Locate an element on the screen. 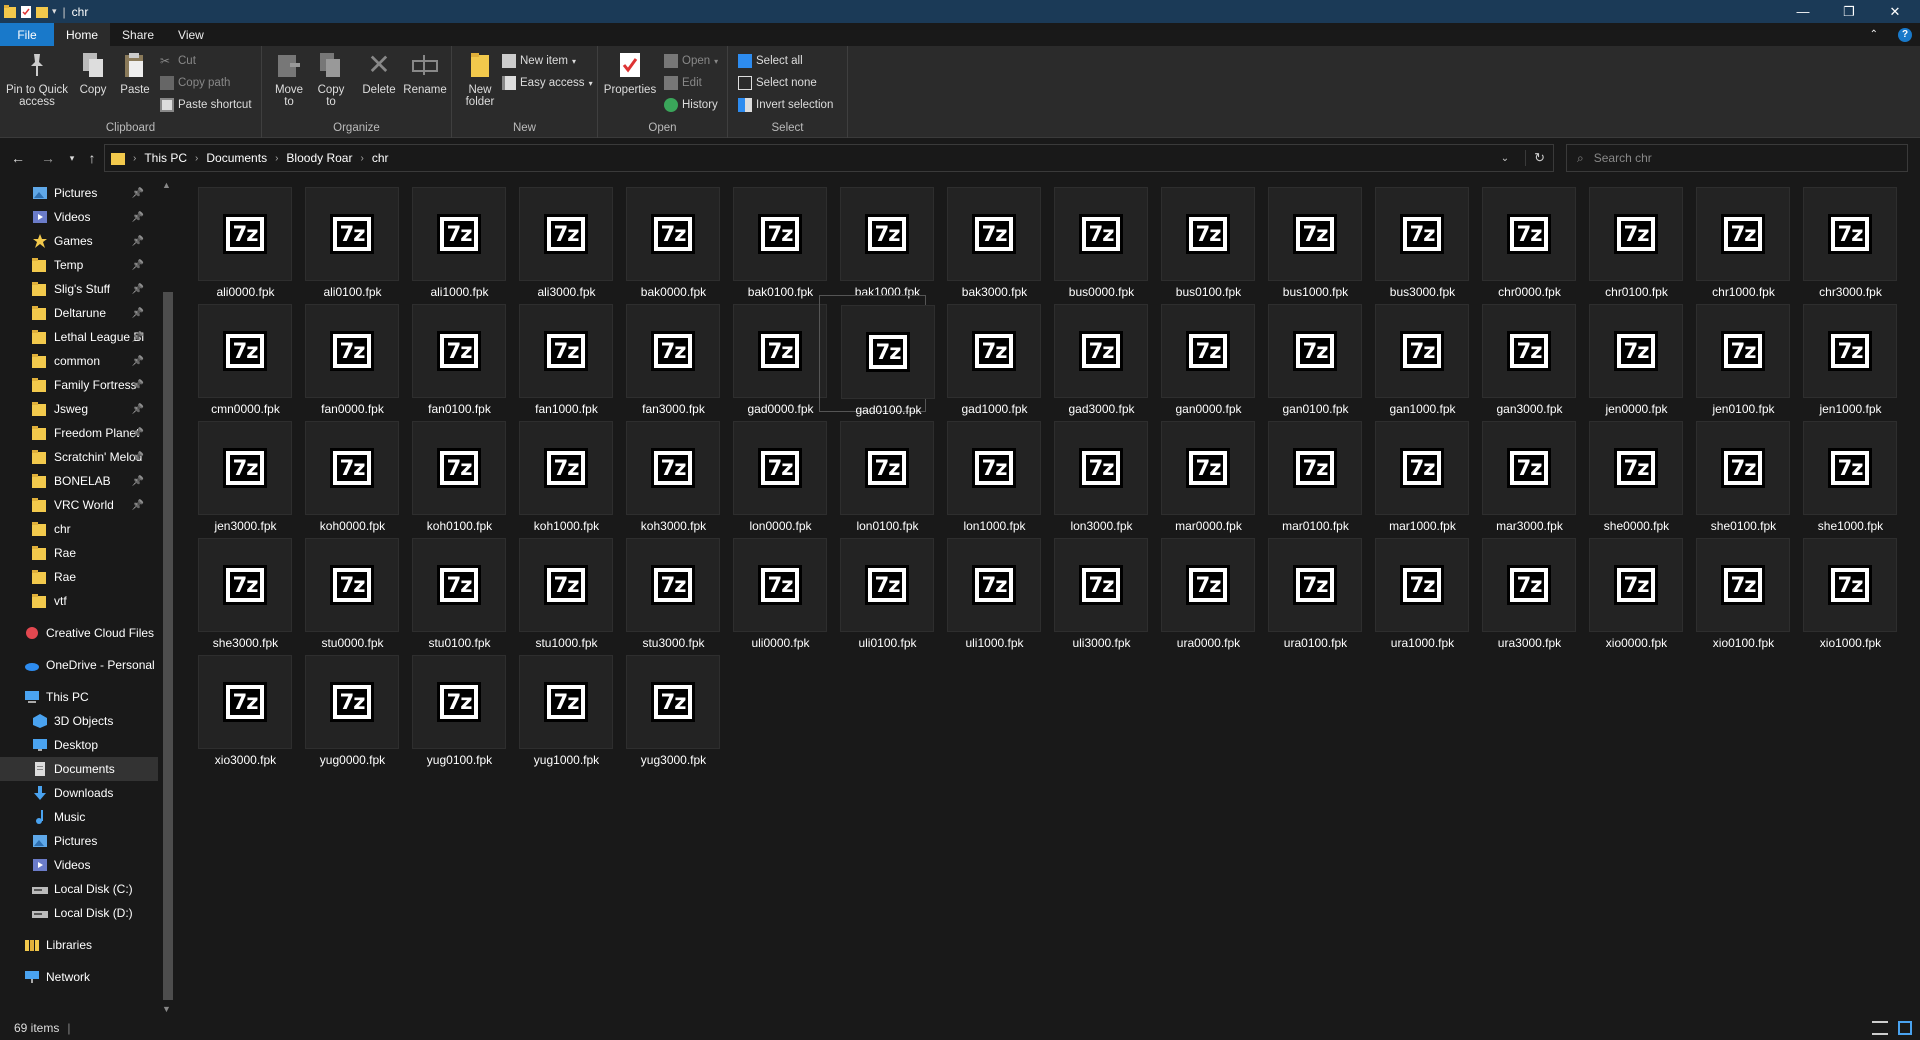  quick-access-item: Rae is located at coordinates (79, 577).